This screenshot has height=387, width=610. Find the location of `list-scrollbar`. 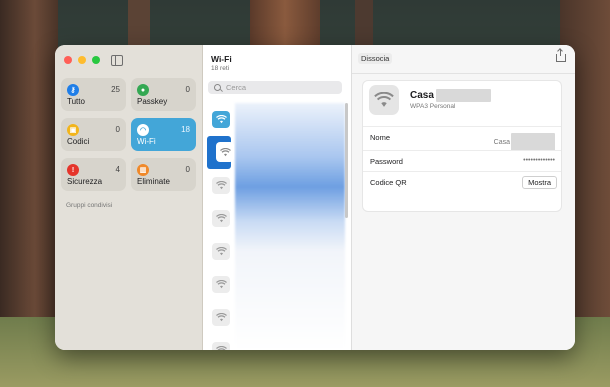

list-scrollbar is located at coordinates (346, 160).